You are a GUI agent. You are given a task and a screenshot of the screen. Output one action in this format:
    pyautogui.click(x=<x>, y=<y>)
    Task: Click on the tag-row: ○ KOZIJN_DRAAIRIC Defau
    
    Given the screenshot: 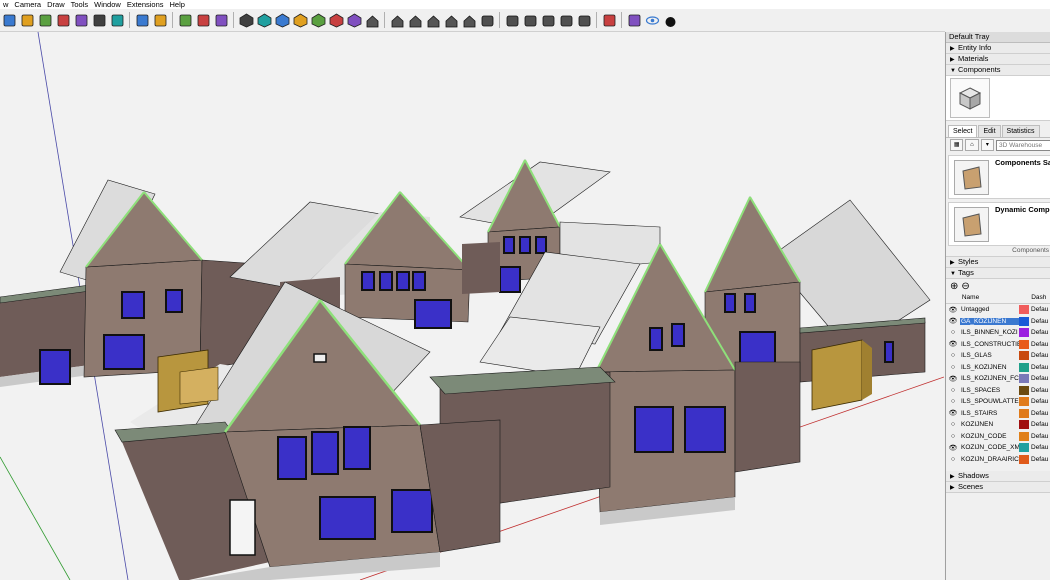 What is the action you would take?
    pyautogui.click(x=998, y=460)
    